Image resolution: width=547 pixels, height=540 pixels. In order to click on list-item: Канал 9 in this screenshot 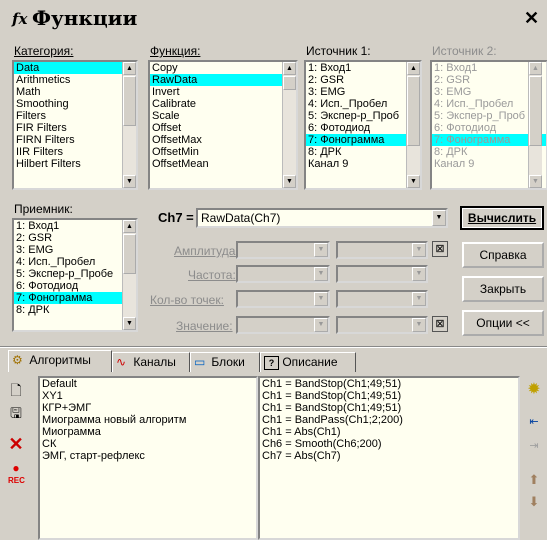, I will do `click(363, 164)`.